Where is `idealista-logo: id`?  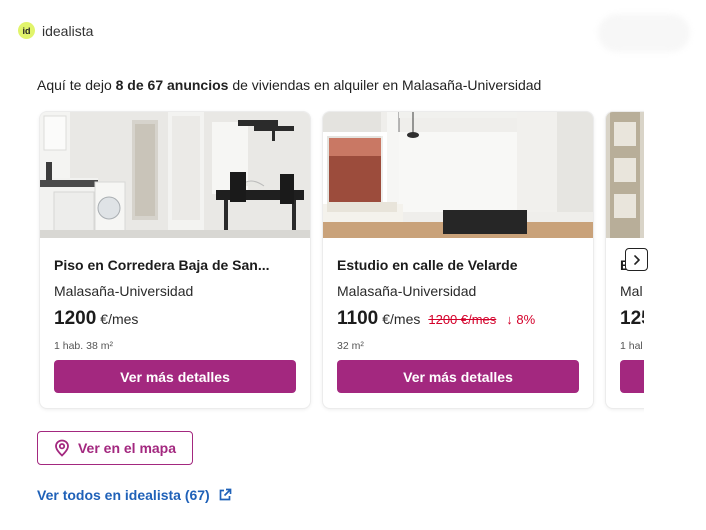
idealista-logo: id is located at coordinates (26, 30).